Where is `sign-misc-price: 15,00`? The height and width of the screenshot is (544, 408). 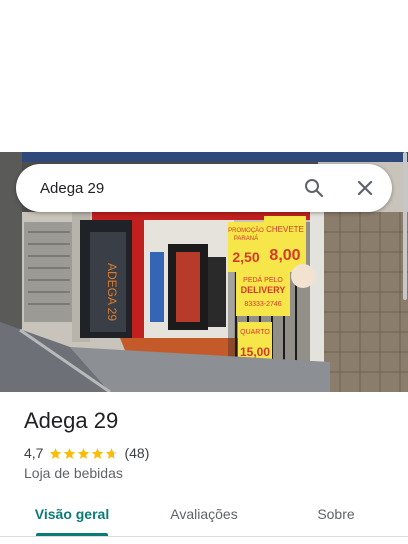
sign-misc-price: 15,00 is located at coordinates (255, 352).